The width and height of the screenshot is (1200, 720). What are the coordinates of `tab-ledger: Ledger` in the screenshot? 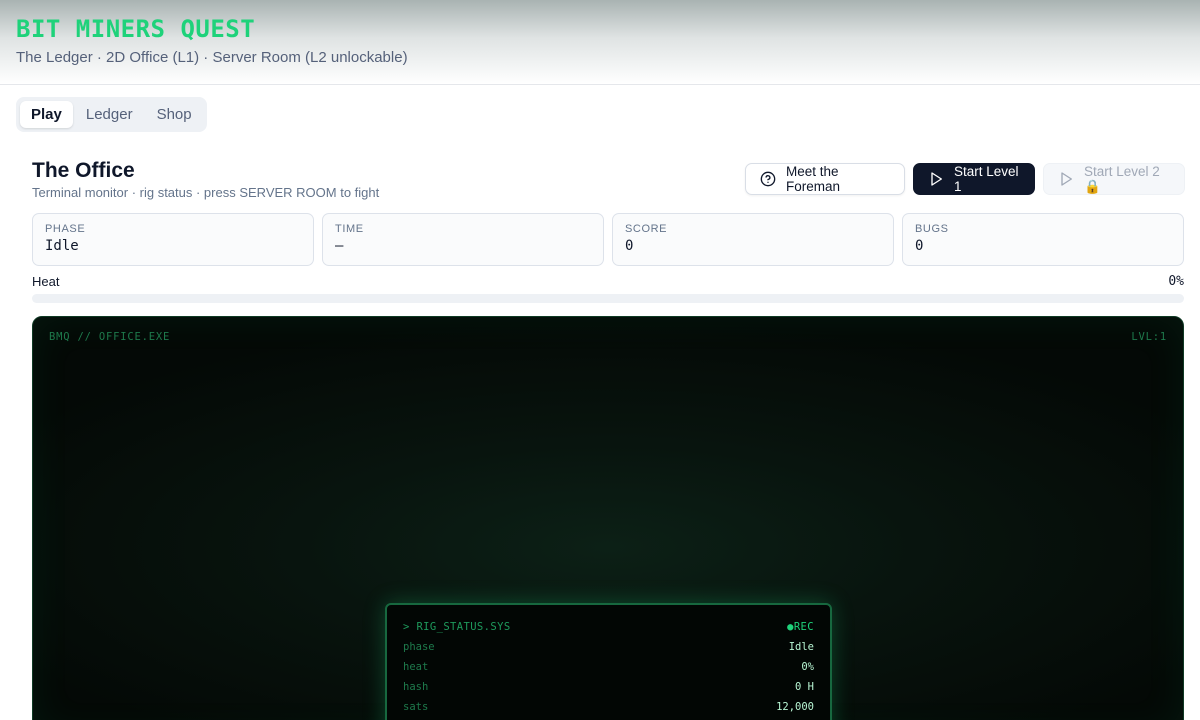 It's located at (109, 114).